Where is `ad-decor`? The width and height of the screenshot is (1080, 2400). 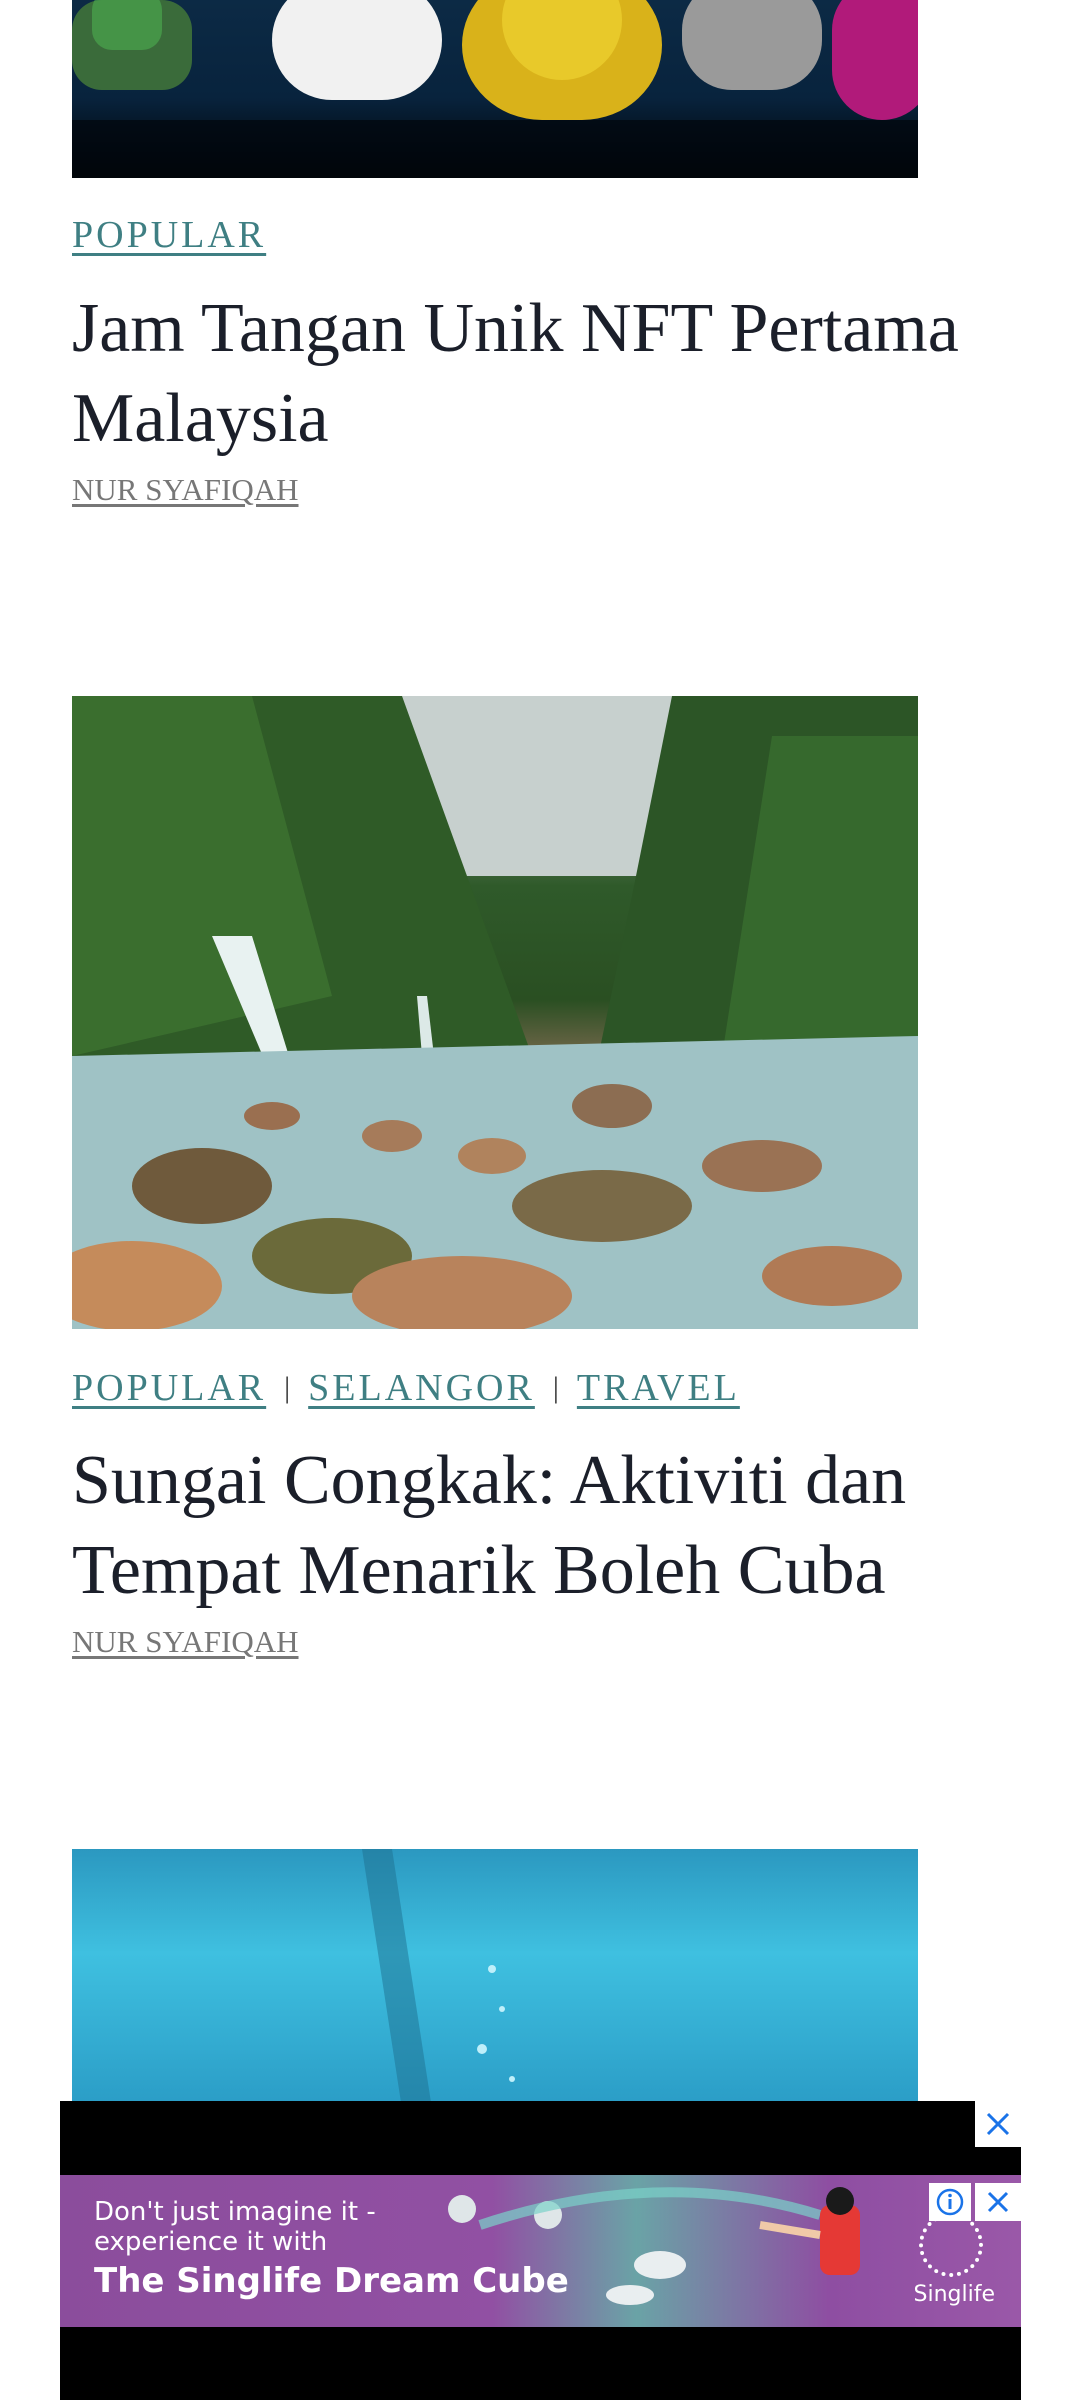 ad-decor is located at coordinates (654, 2246).